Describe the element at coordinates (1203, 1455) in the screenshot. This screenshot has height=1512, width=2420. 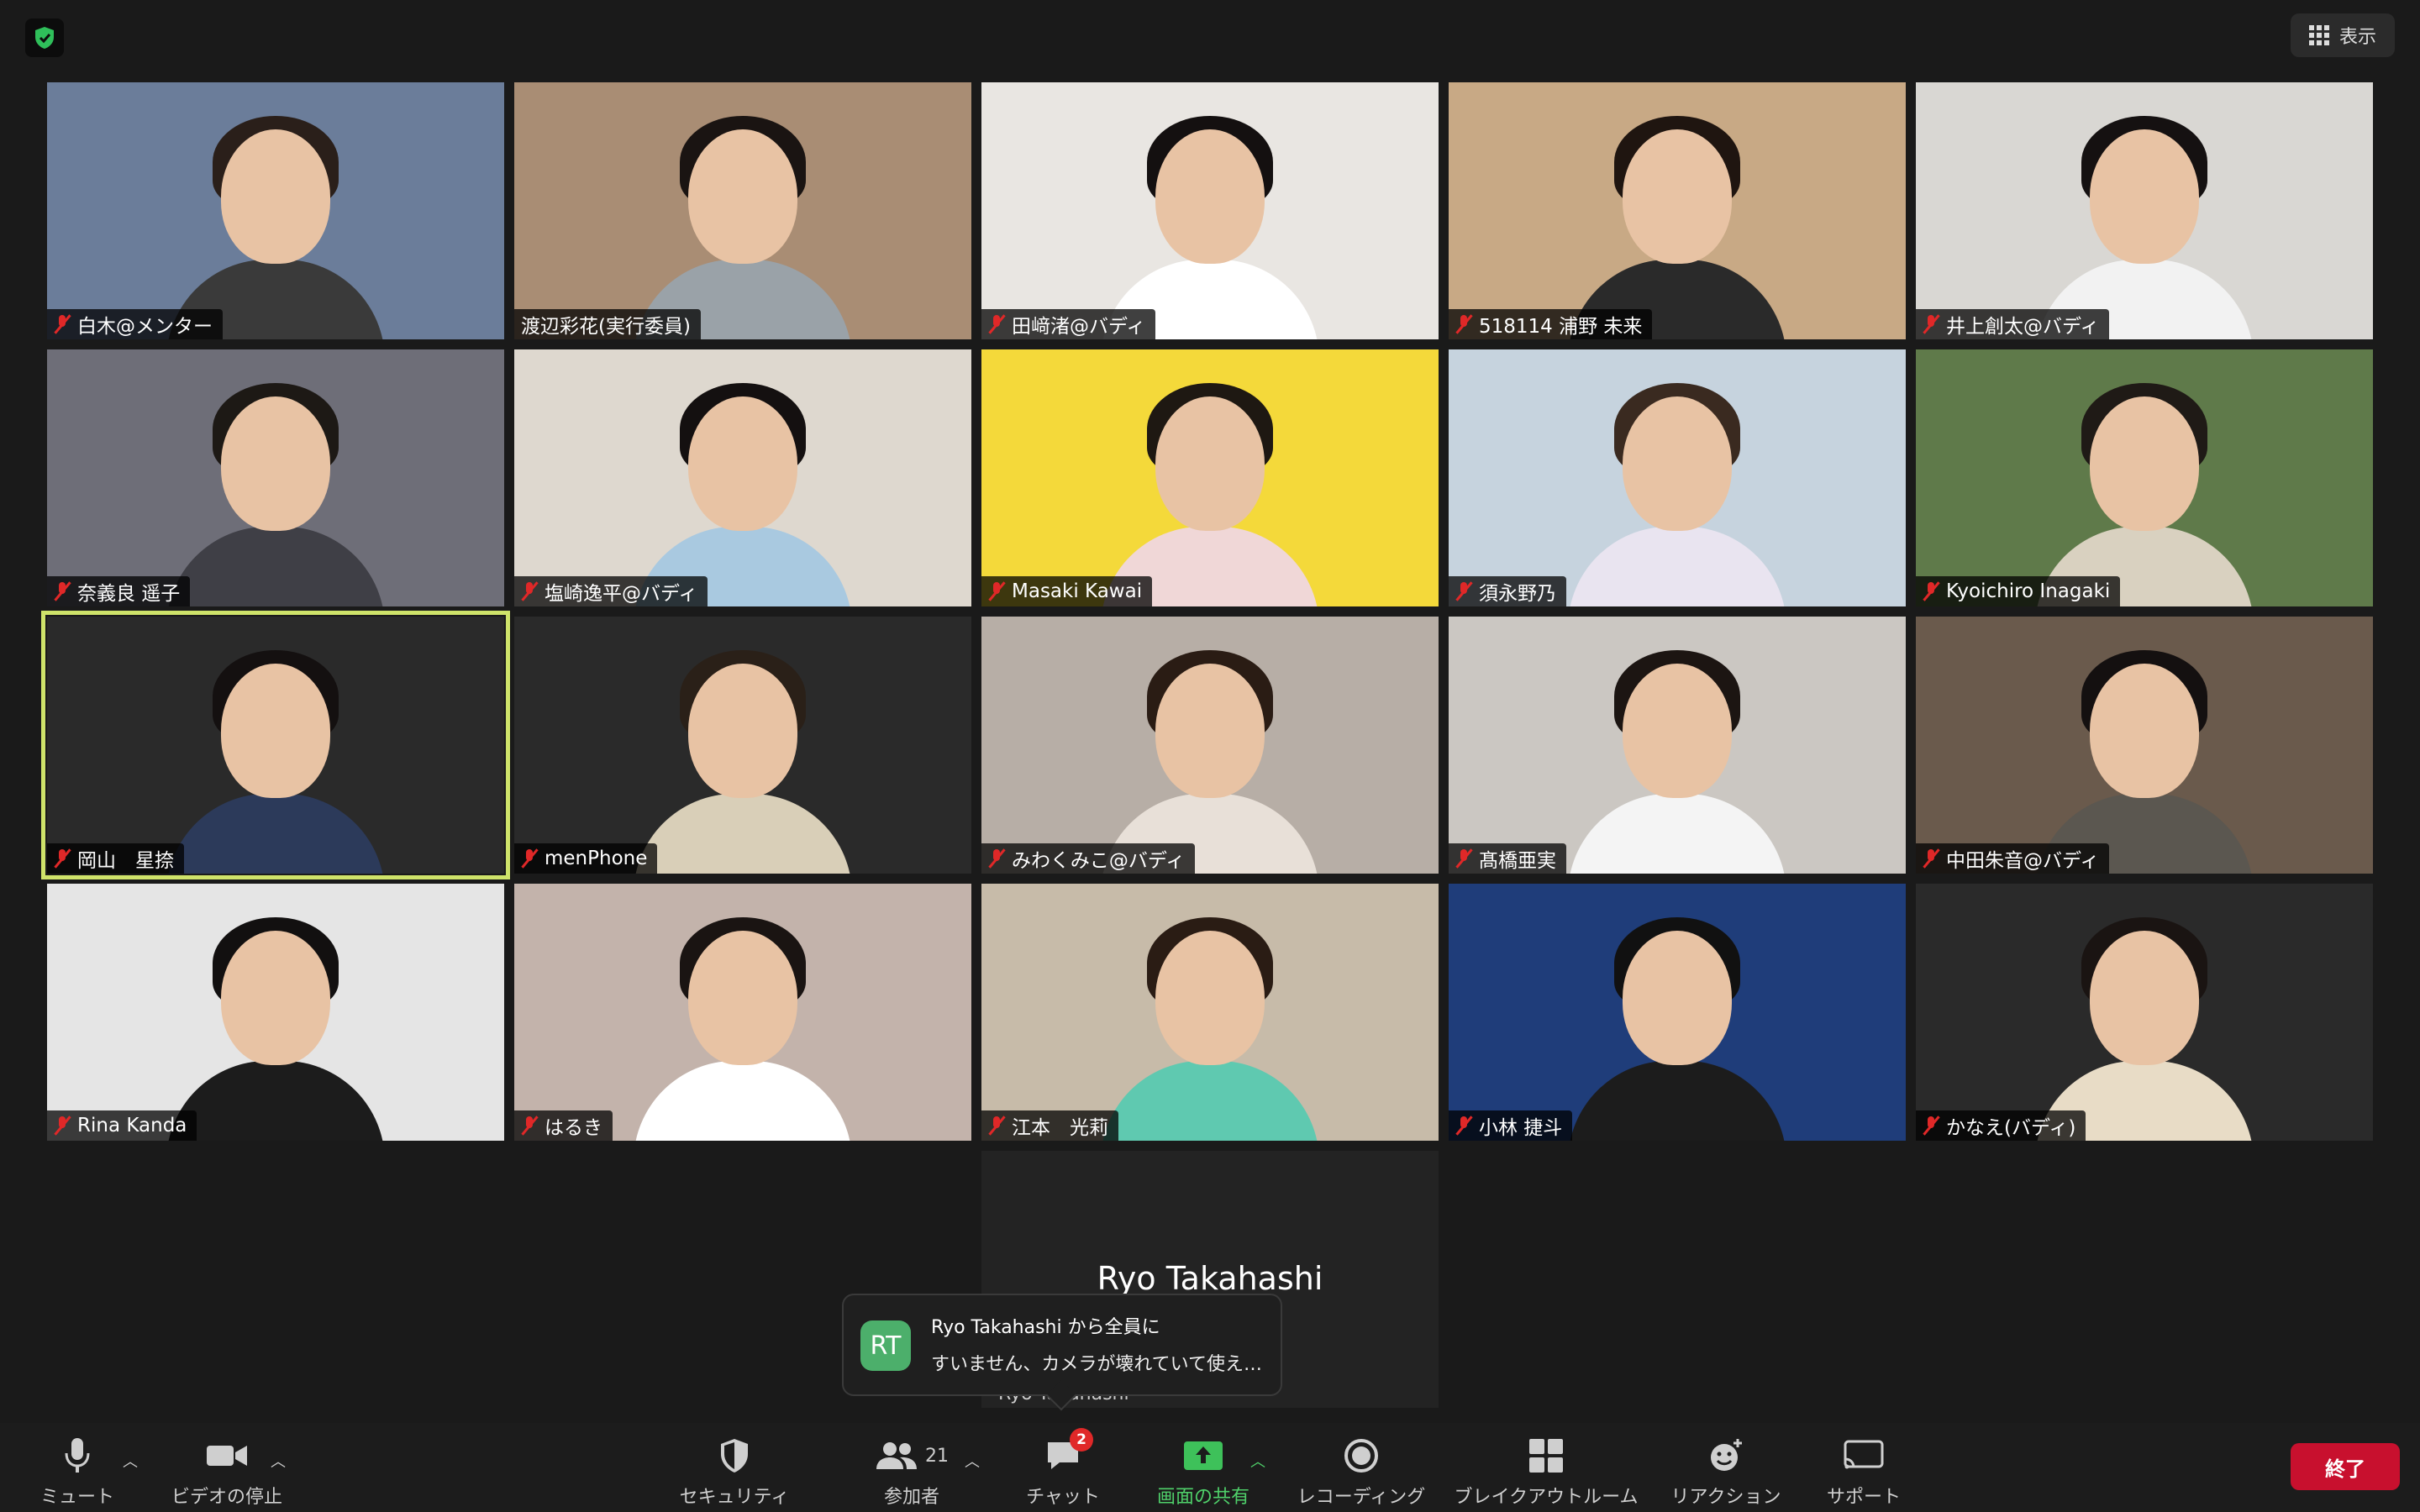
I see `share-screen-icon` at that location.